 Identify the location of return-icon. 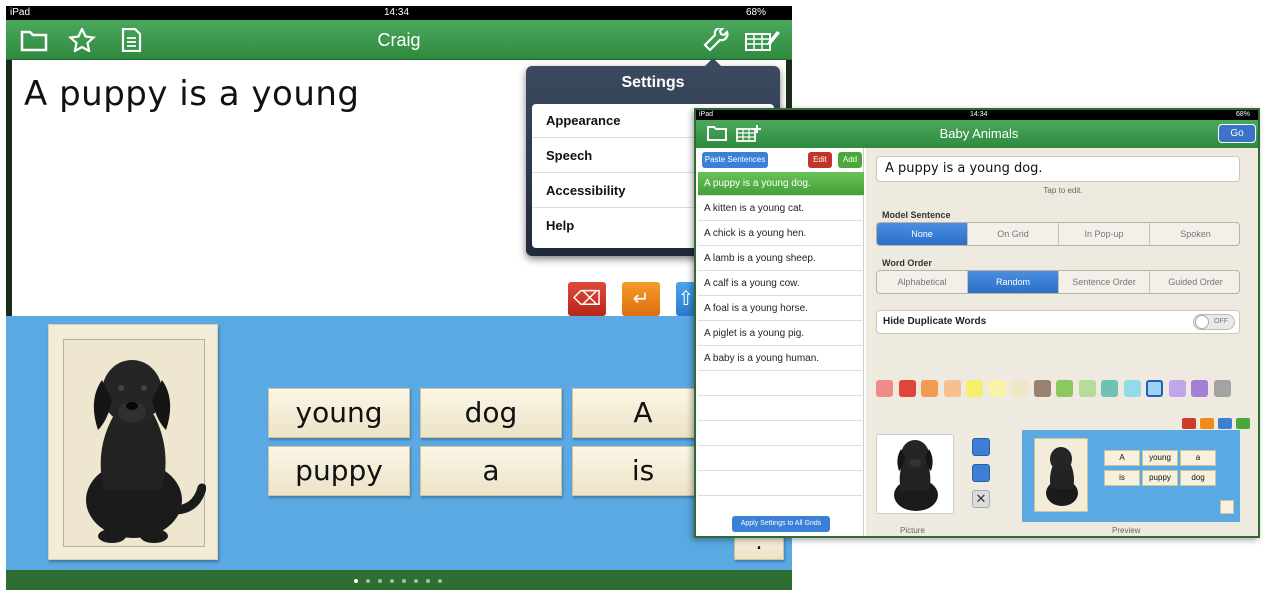
(1207, 423).